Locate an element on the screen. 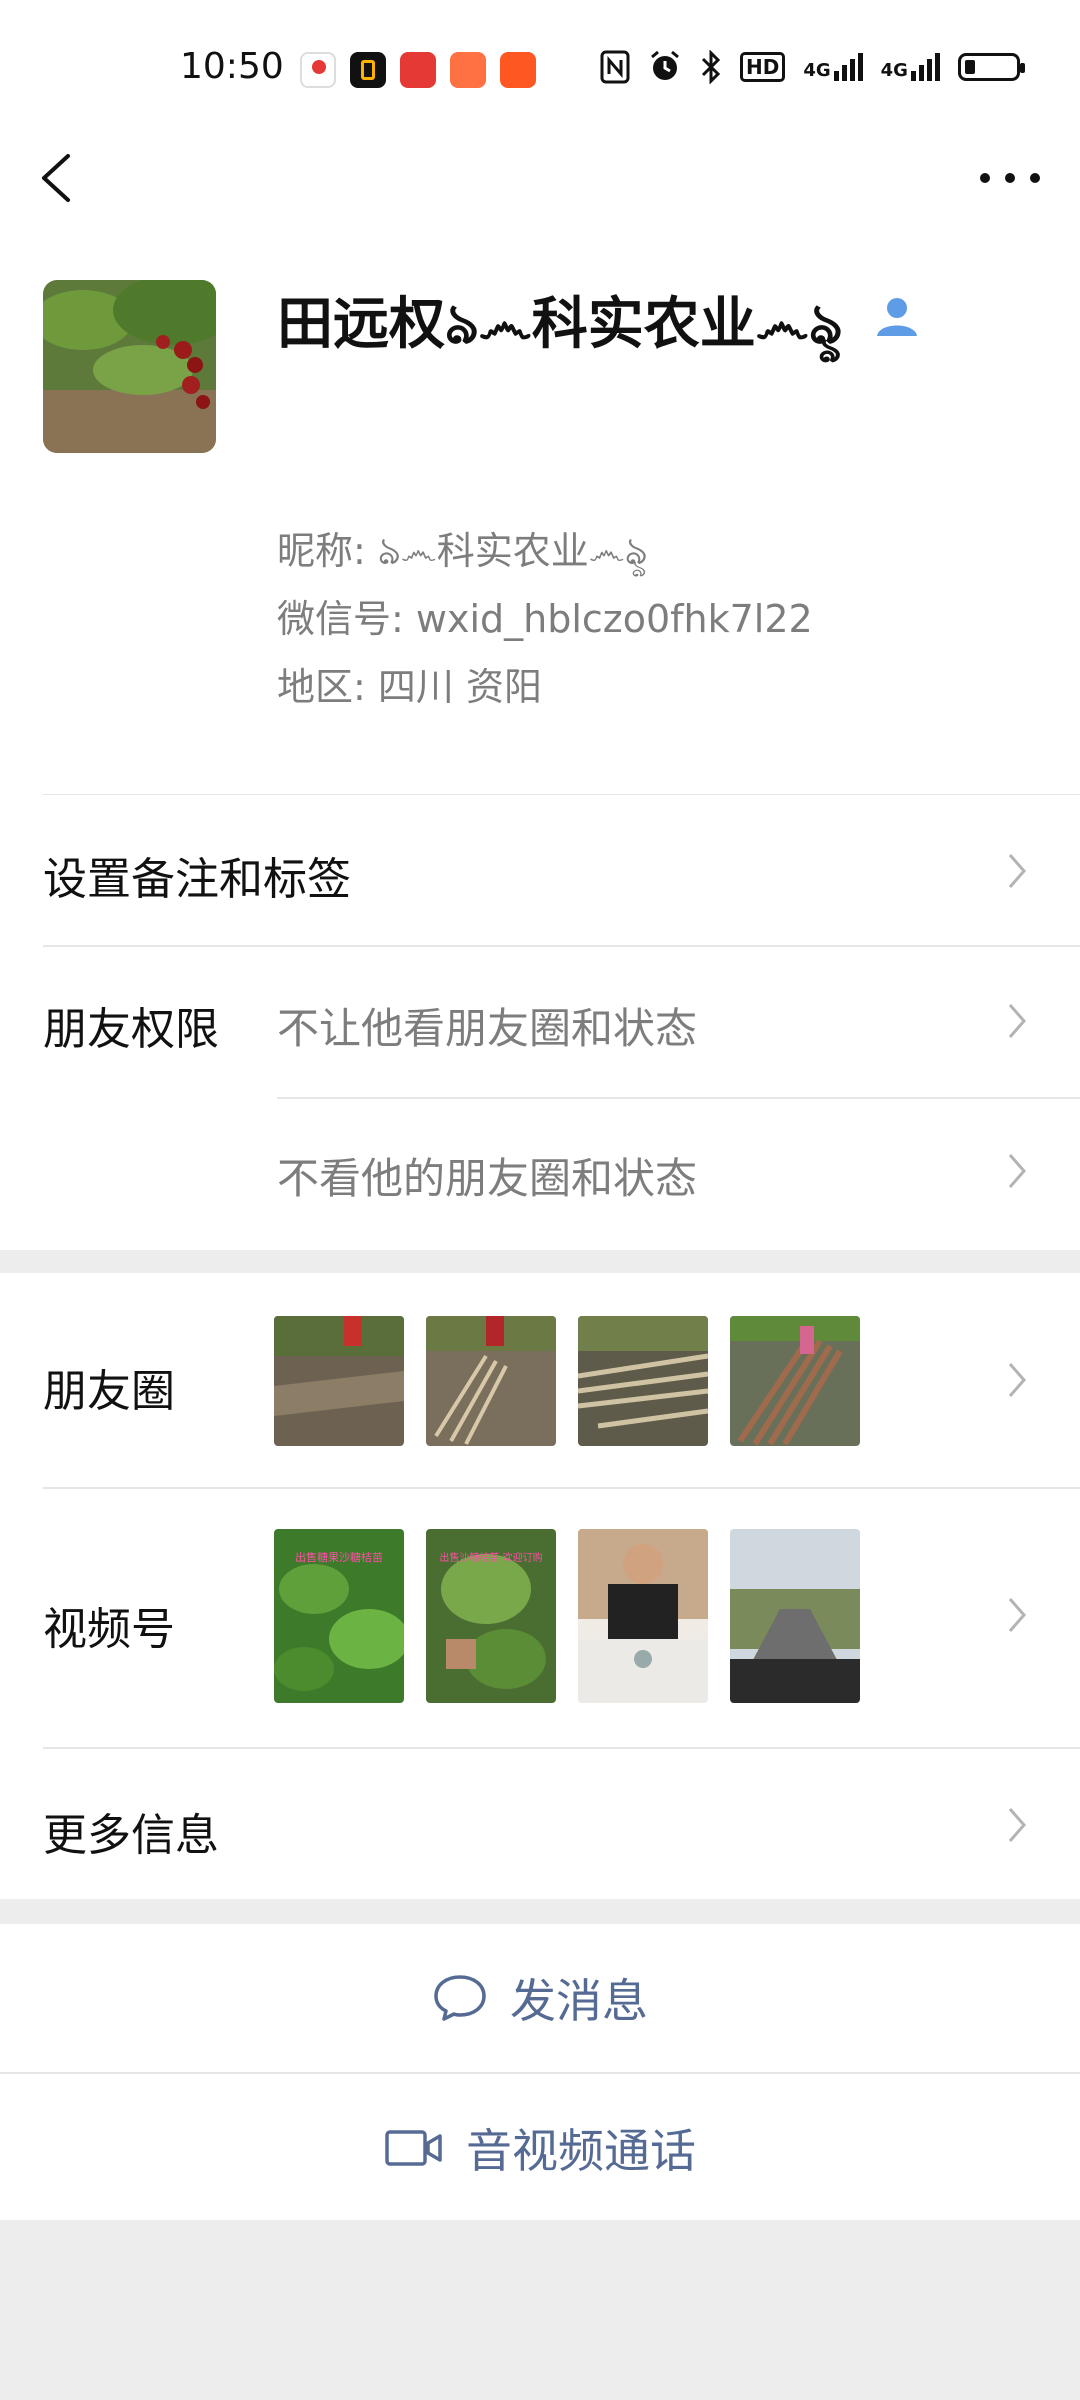  channels-thumbnails: 出售糖果沙糖桔苗 出售沙糖桔苗 欢迎订购 is located at coordinates (567, 1616).